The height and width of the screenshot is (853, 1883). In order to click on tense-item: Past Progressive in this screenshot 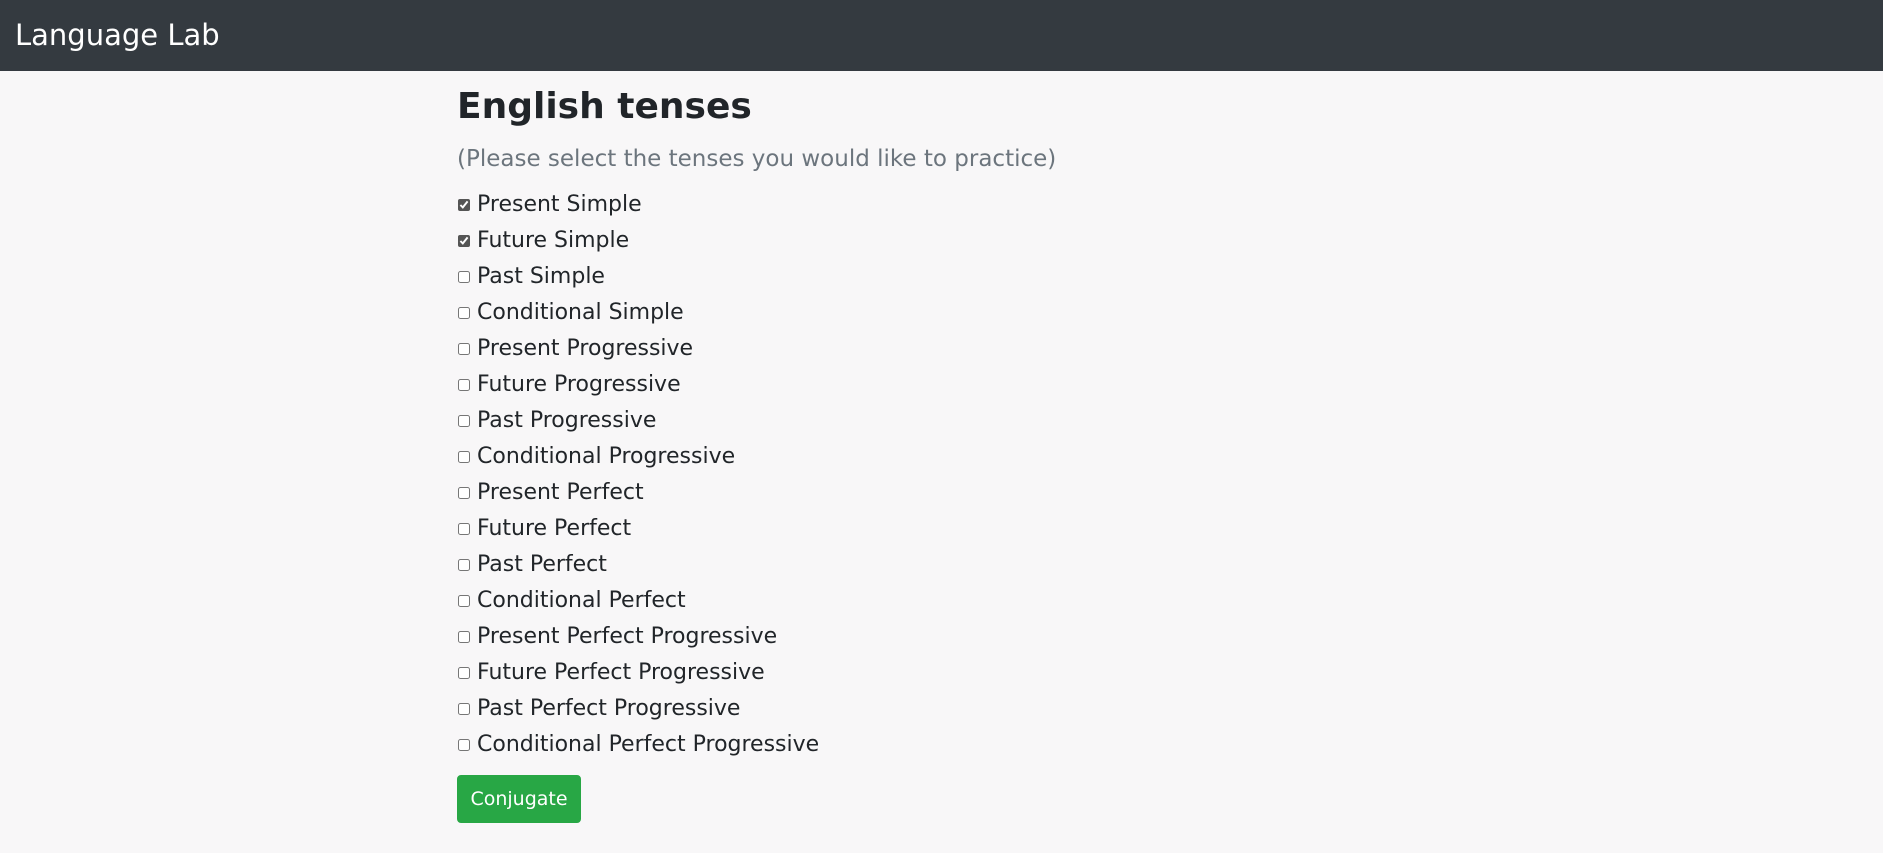, I will do `click(638, 421)`.